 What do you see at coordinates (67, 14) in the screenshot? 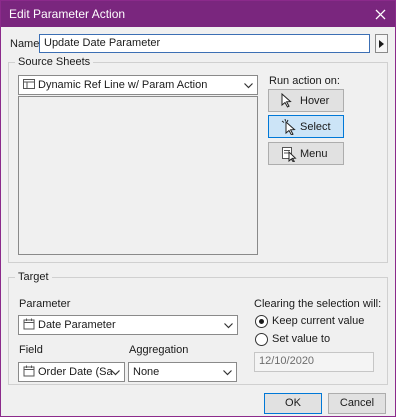
I see `window-title: Edit Parameter Action` at bounding box center [67, 14].